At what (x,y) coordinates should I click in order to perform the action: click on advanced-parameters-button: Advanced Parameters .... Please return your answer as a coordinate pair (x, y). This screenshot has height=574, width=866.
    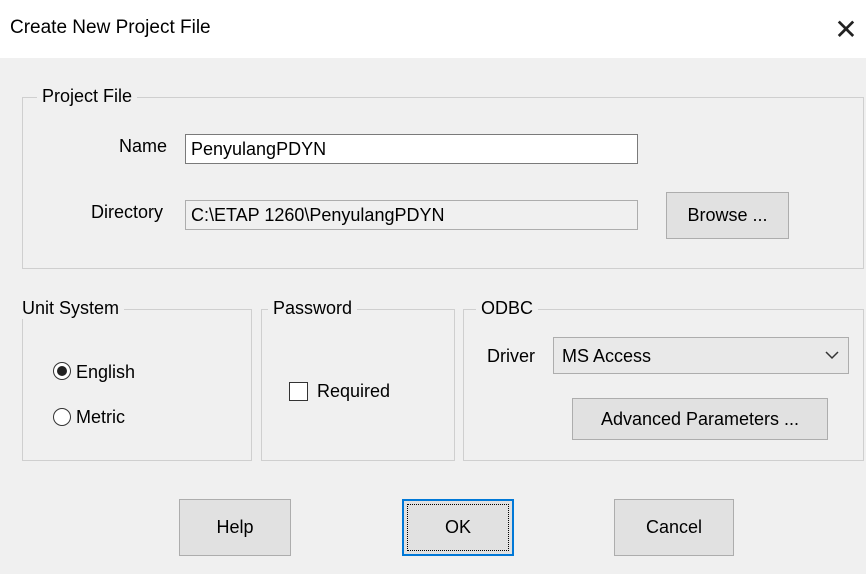
    Looking at the image, I should click on (700, 419).